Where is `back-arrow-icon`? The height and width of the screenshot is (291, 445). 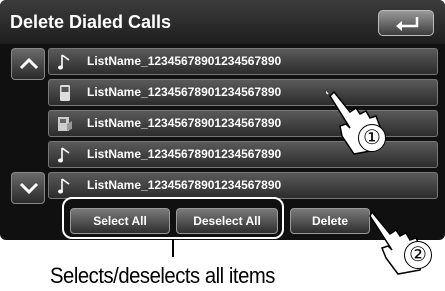 back-arrow-icon is located at coordinates (407, 24).